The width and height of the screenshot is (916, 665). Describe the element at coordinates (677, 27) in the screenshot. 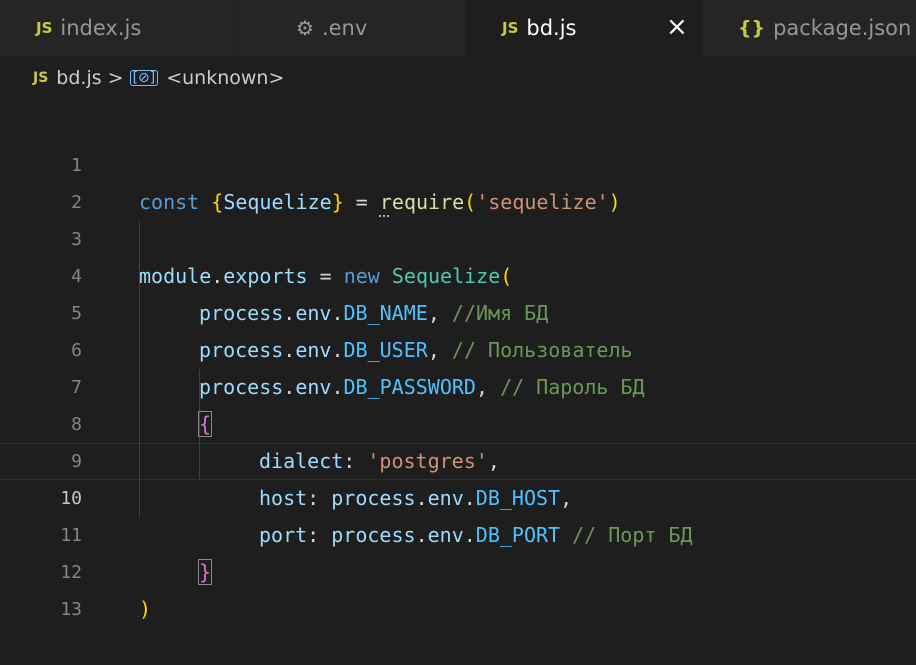

I see `close-icon: ×` at that location.